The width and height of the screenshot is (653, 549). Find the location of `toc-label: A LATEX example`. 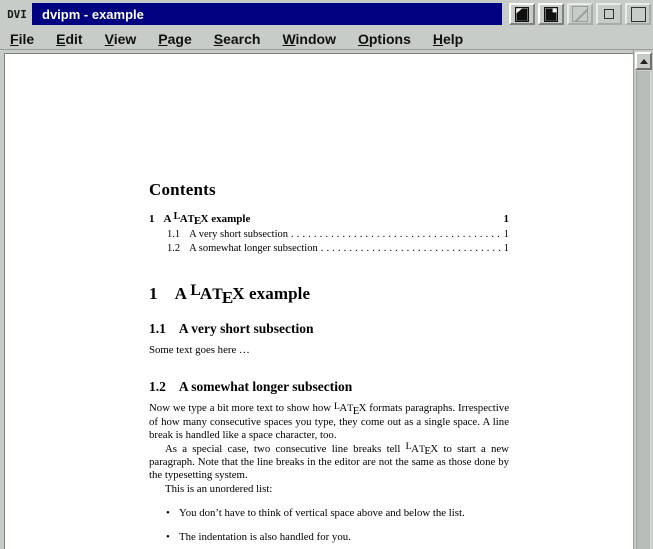

toc-label: A LATEX example is located at coordinates (207, 219).